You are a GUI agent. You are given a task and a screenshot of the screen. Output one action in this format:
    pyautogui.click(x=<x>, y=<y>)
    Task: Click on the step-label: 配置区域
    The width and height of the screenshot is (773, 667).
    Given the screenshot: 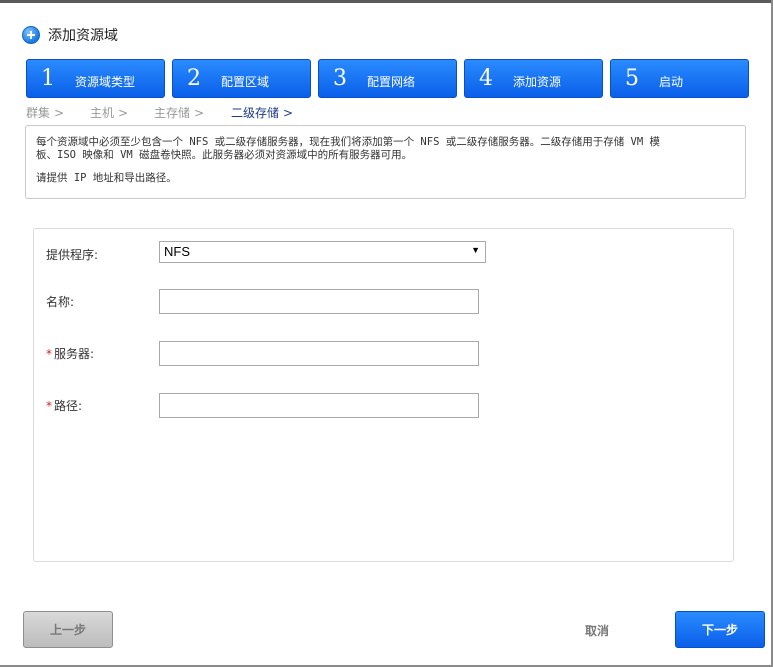 What is the action you would take?
    pyautogui.click(x=245, y=82)
    